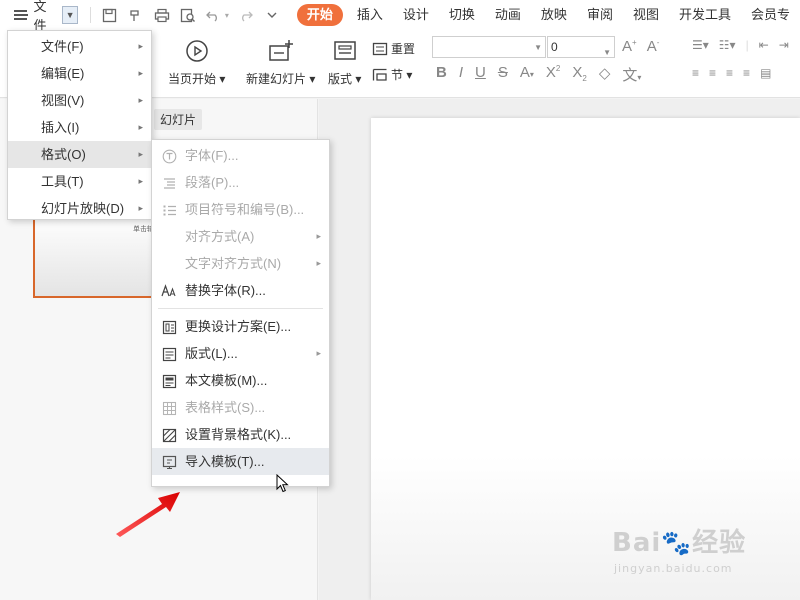  What do you see at coordinates (712, 73) in the screenshot?
I see `align-center-icon: ≡` at bounding box center [712, 73].